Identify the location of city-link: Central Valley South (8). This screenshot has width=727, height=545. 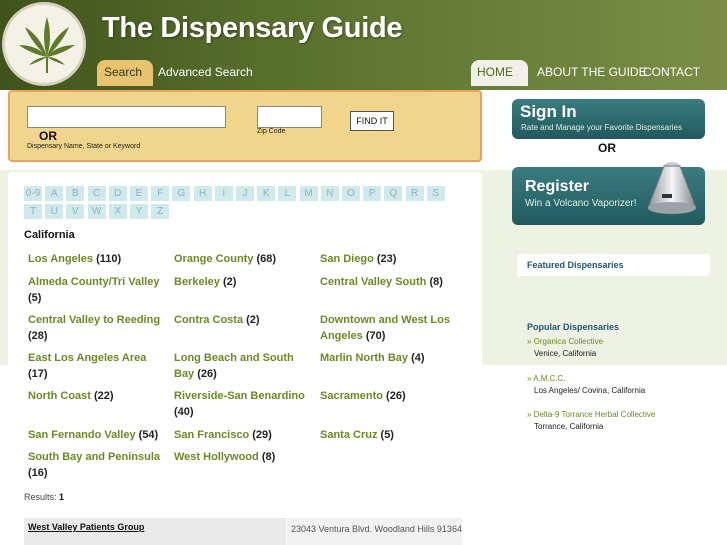
(390, 282).